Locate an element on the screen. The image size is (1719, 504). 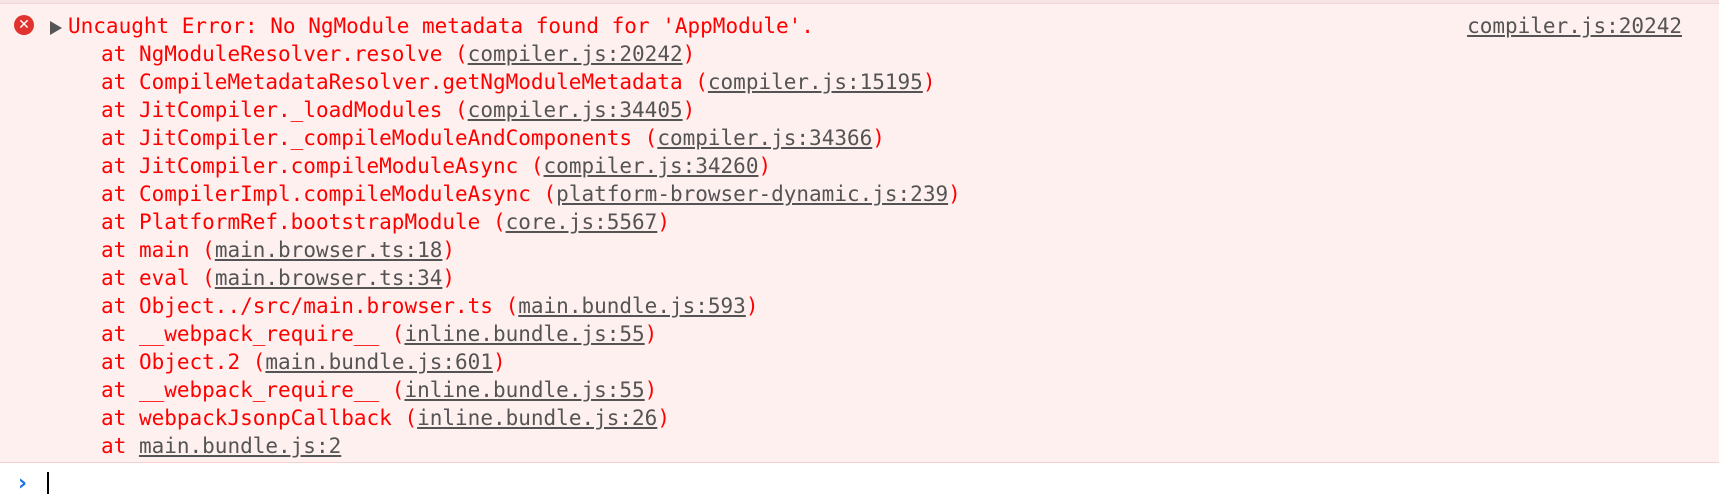
stack-frame-source-link: platform-browser-dynamic.js:239 is located at coordinates (752, 194).